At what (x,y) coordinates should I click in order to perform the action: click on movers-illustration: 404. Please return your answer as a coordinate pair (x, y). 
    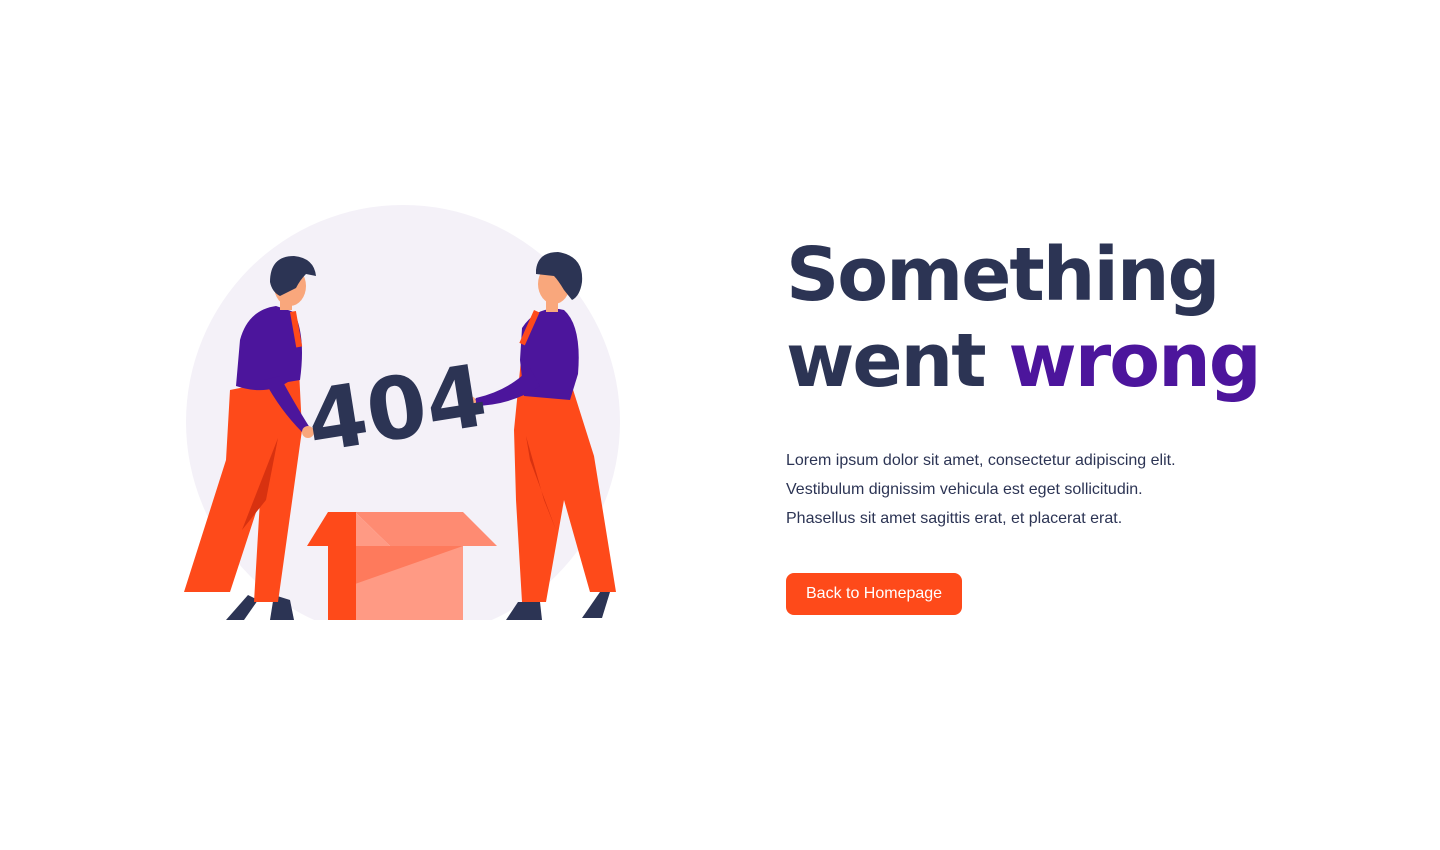
    Looking at the image, I should click on (402, 412).